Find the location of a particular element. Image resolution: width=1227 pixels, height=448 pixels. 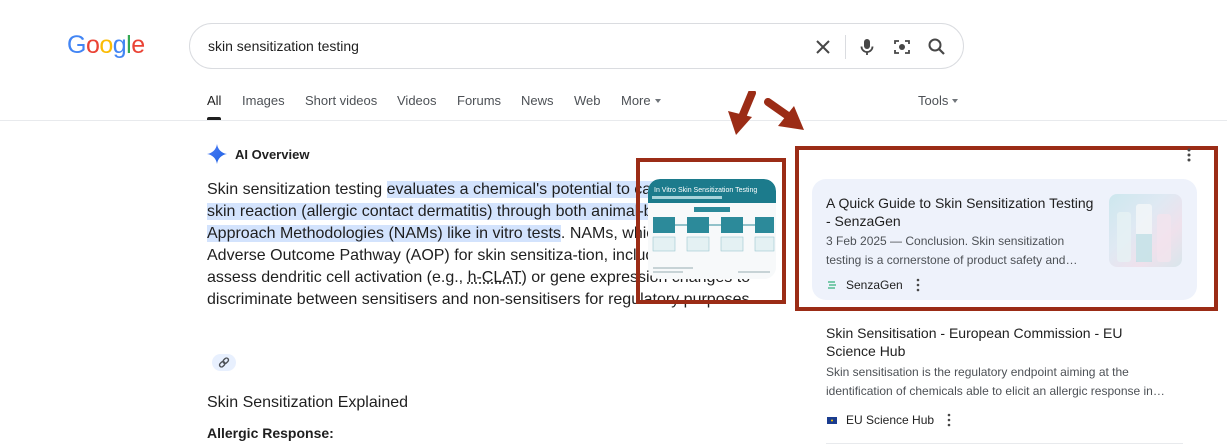

source-site-name: SenzaGen is located at coordinates (874, 285).